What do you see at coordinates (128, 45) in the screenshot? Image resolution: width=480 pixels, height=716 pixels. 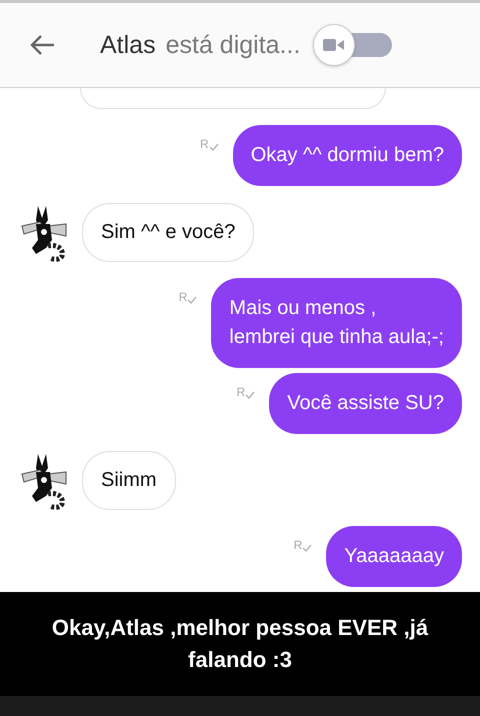 I see `contact-name: Atlas` at bounding box center [128, 45].